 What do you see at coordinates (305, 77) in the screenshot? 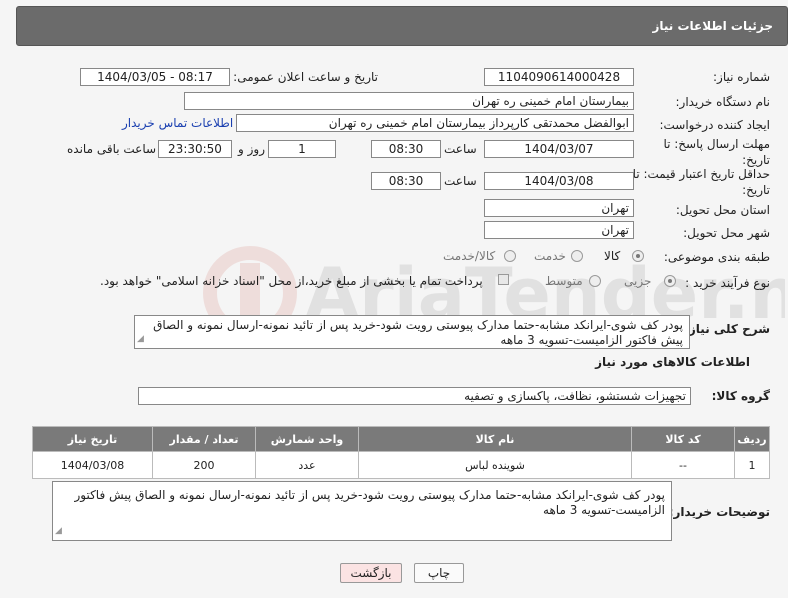
I see `announce-label: تاریخ و ساعت اعلان عمومی:` at bounding box center [305, 77].